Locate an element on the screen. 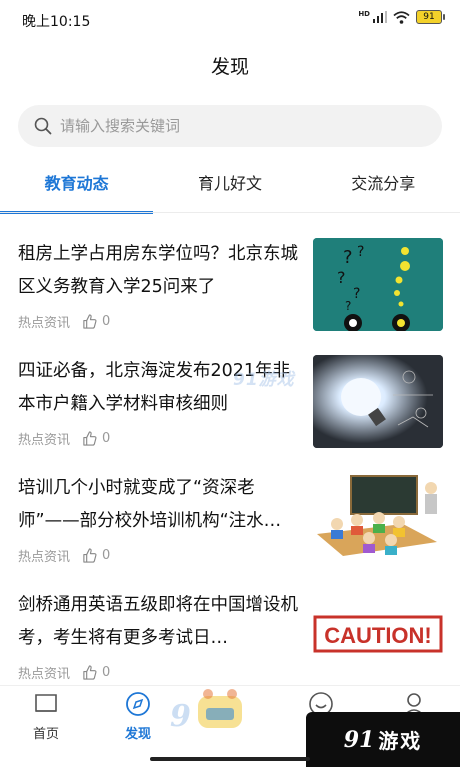 The height and width of the screenshot is (768, 460). network-type-label: HD is located at coordinates (364, 13).